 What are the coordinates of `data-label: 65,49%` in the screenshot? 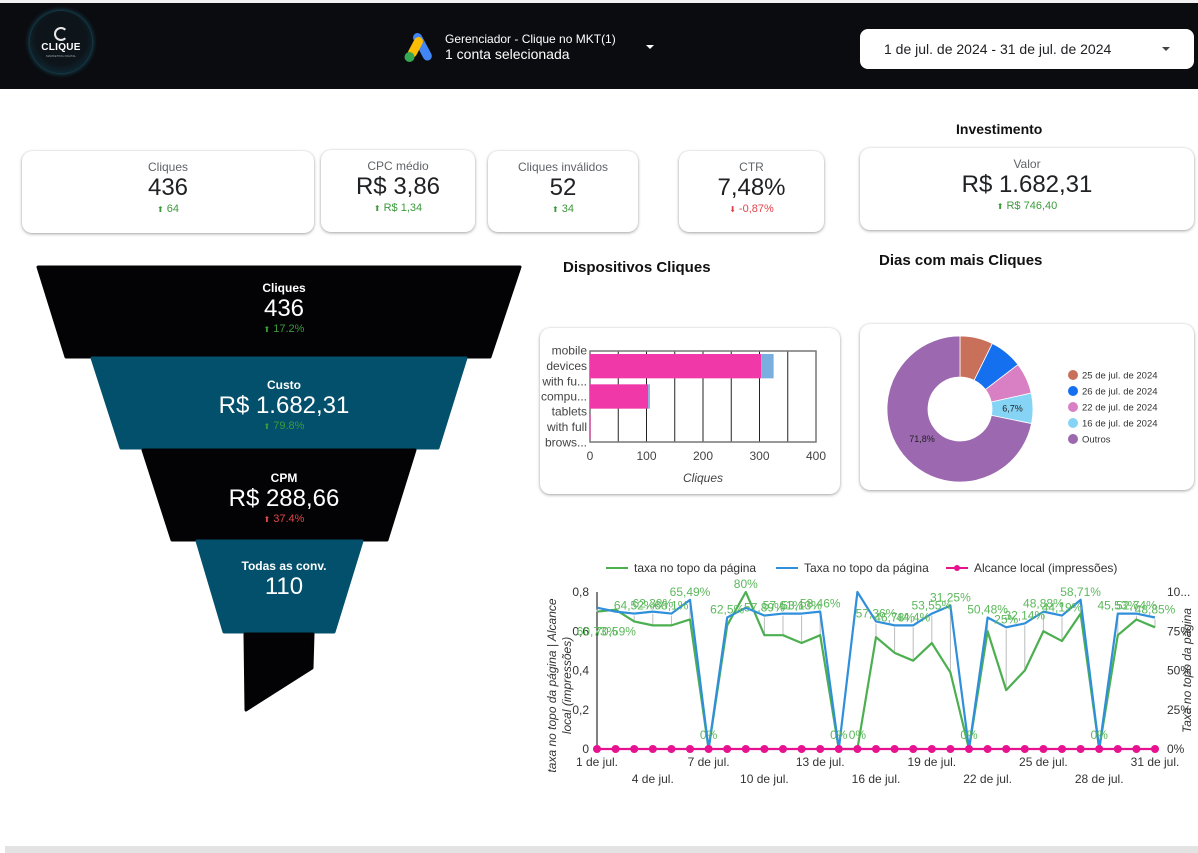 It's located at (690, 592).